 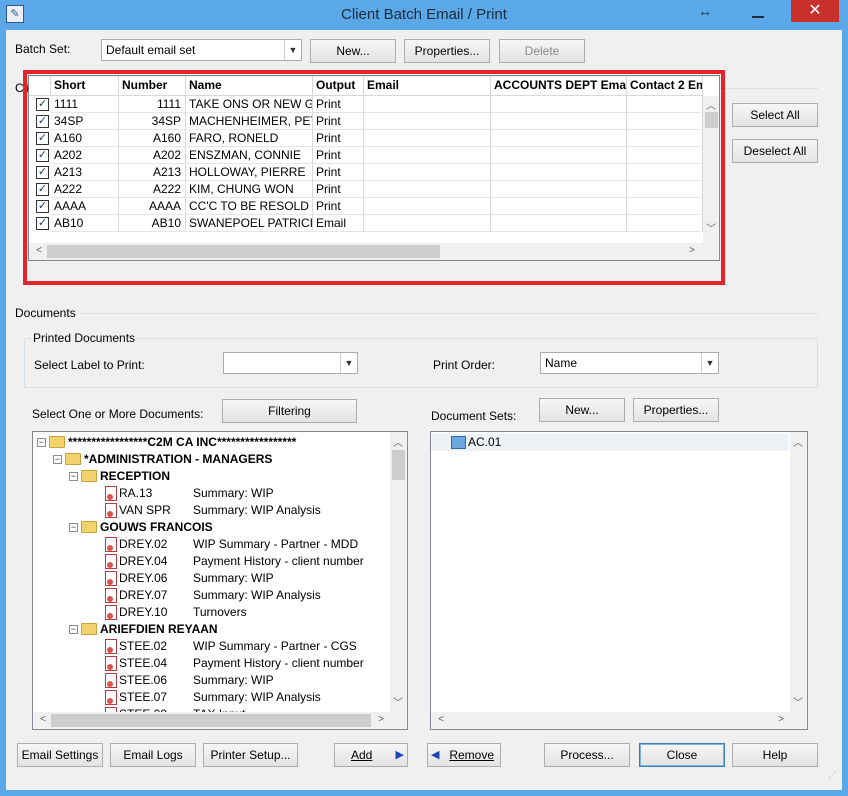 What do you see at coordinates (289, 411) in the screenshot?
I see `filtering-button: Filtering` at bounding box center [289, 411].